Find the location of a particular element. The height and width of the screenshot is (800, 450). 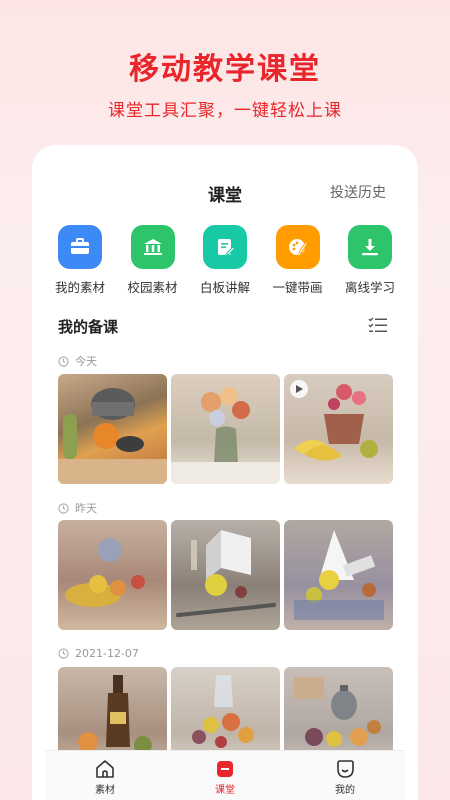

date-header: 2021-12-07 is located at coordinates (98, 653).